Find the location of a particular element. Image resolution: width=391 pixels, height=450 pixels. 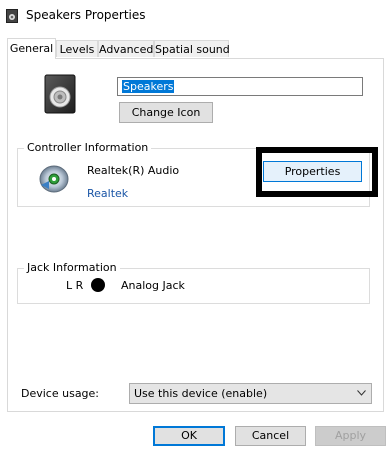

properties-button: Properties is located at coordinates (312, 171).